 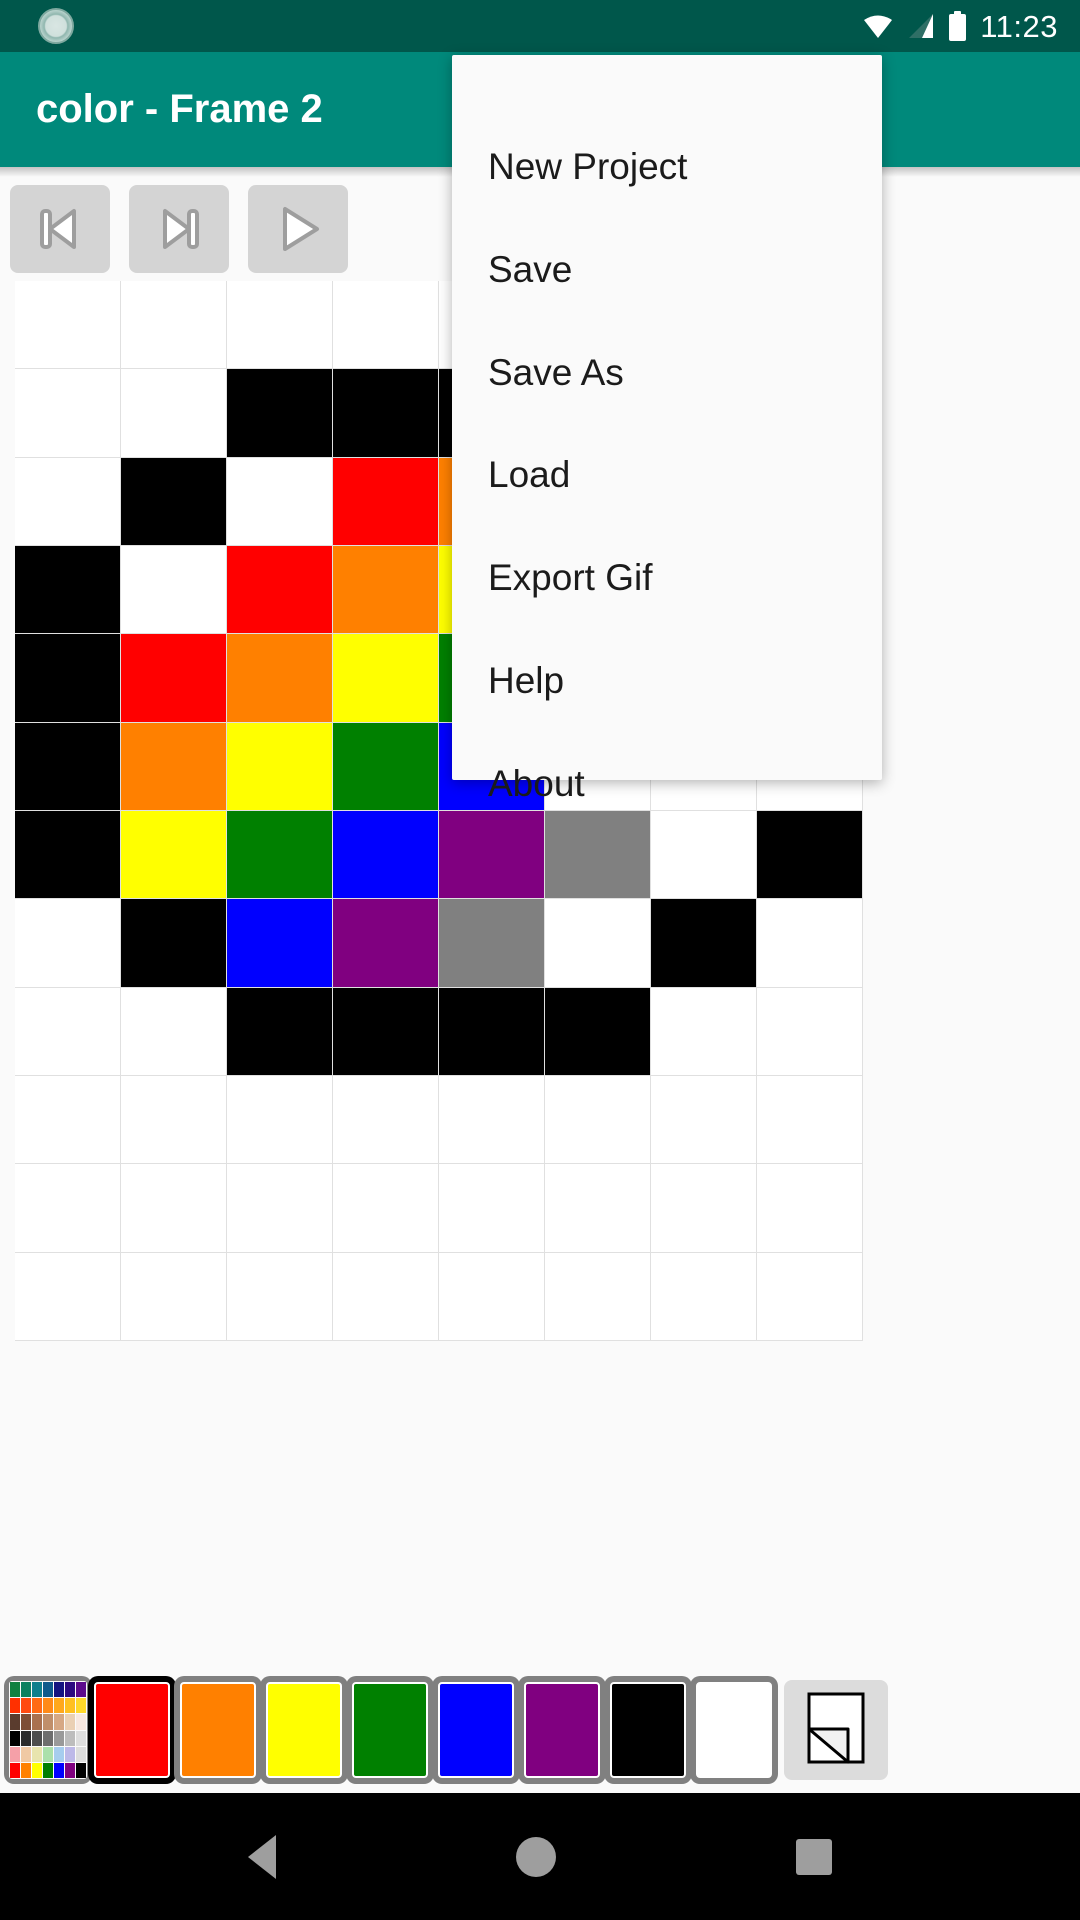 What do you see at coordinates (836, 1730) in the screenshot?
I see `eraser-tool-button` at bounding box center [836, 1730].